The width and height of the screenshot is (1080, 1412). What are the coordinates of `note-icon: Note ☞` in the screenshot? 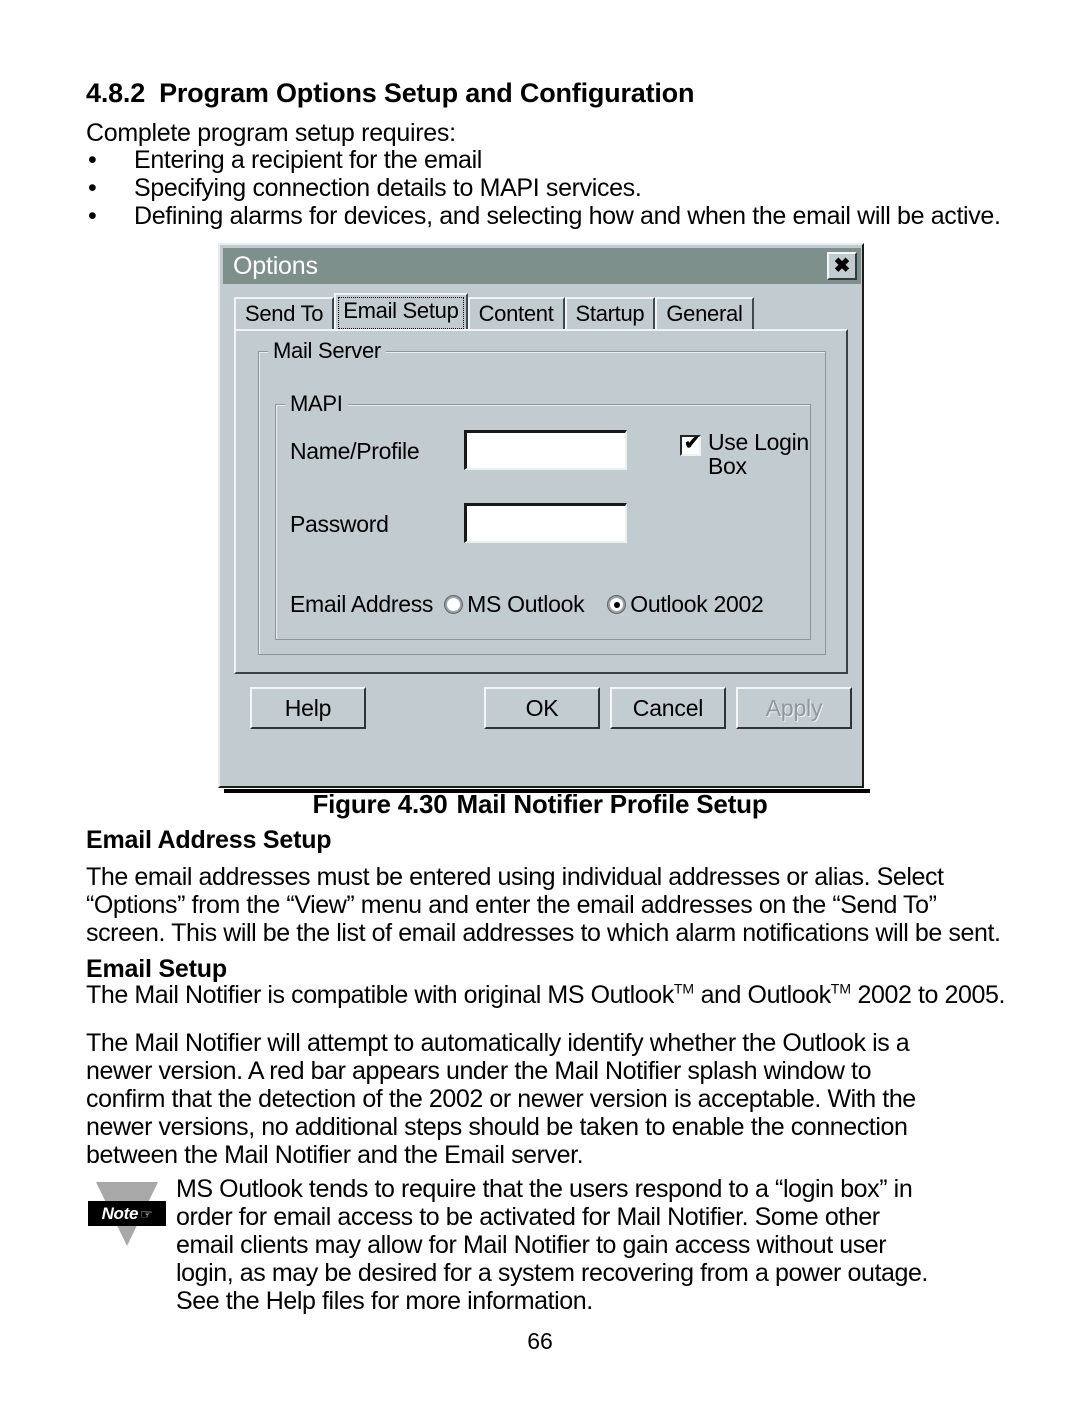 It's located at (128, 1218).